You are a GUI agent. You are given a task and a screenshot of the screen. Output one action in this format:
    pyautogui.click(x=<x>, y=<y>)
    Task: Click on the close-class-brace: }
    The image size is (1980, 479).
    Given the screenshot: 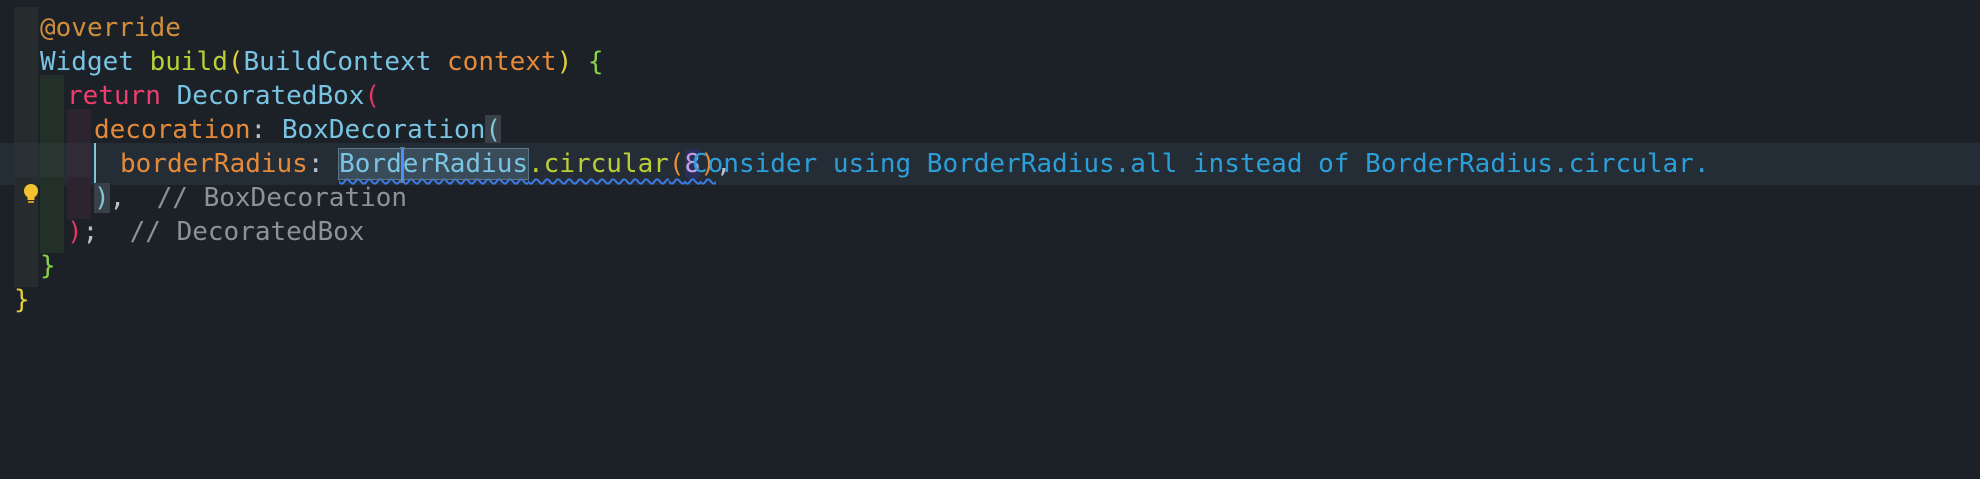 What is the action you would take?
    pyautogui.click(x=22, y=300)
    